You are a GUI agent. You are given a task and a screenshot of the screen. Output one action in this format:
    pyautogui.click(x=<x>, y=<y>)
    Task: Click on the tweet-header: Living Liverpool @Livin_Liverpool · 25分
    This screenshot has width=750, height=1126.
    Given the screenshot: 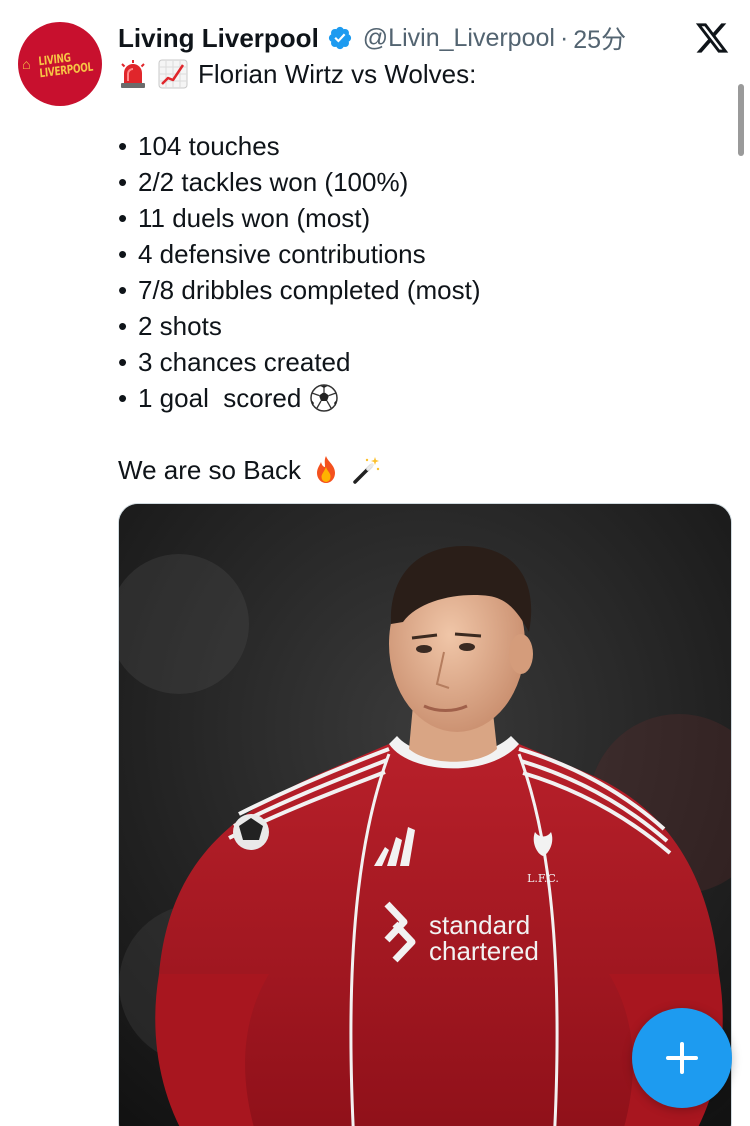 What is the action you would take?
    pyautogui.click(x=424, y=38)
    